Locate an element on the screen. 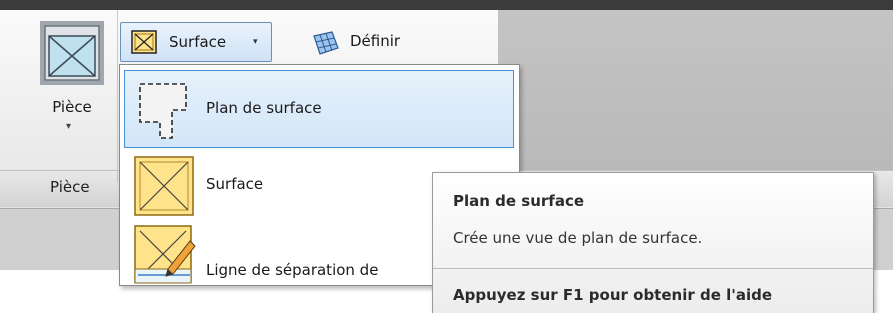 The width and height of the screenshot is (893, 313). tooltip-divider is located at coordinates (653, 268).